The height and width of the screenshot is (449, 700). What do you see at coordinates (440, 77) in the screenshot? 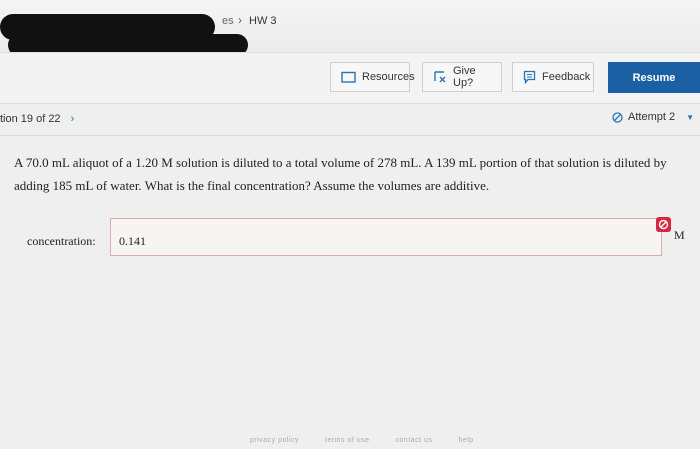
I see `give-up-icon` at bounding box center [440, 77].